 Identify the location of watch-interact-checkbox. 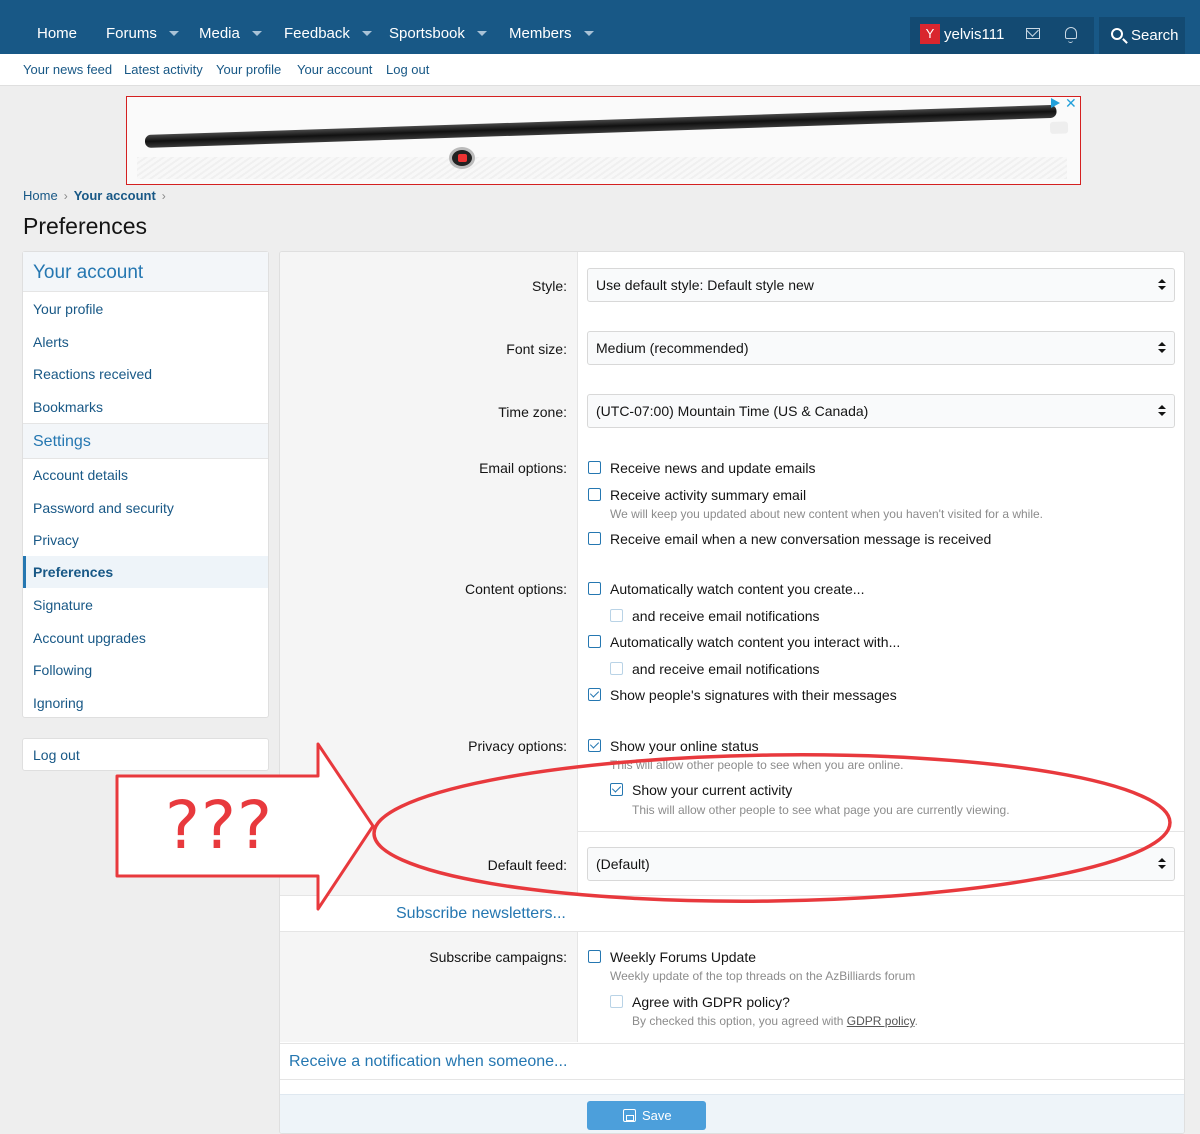
(594, 641).